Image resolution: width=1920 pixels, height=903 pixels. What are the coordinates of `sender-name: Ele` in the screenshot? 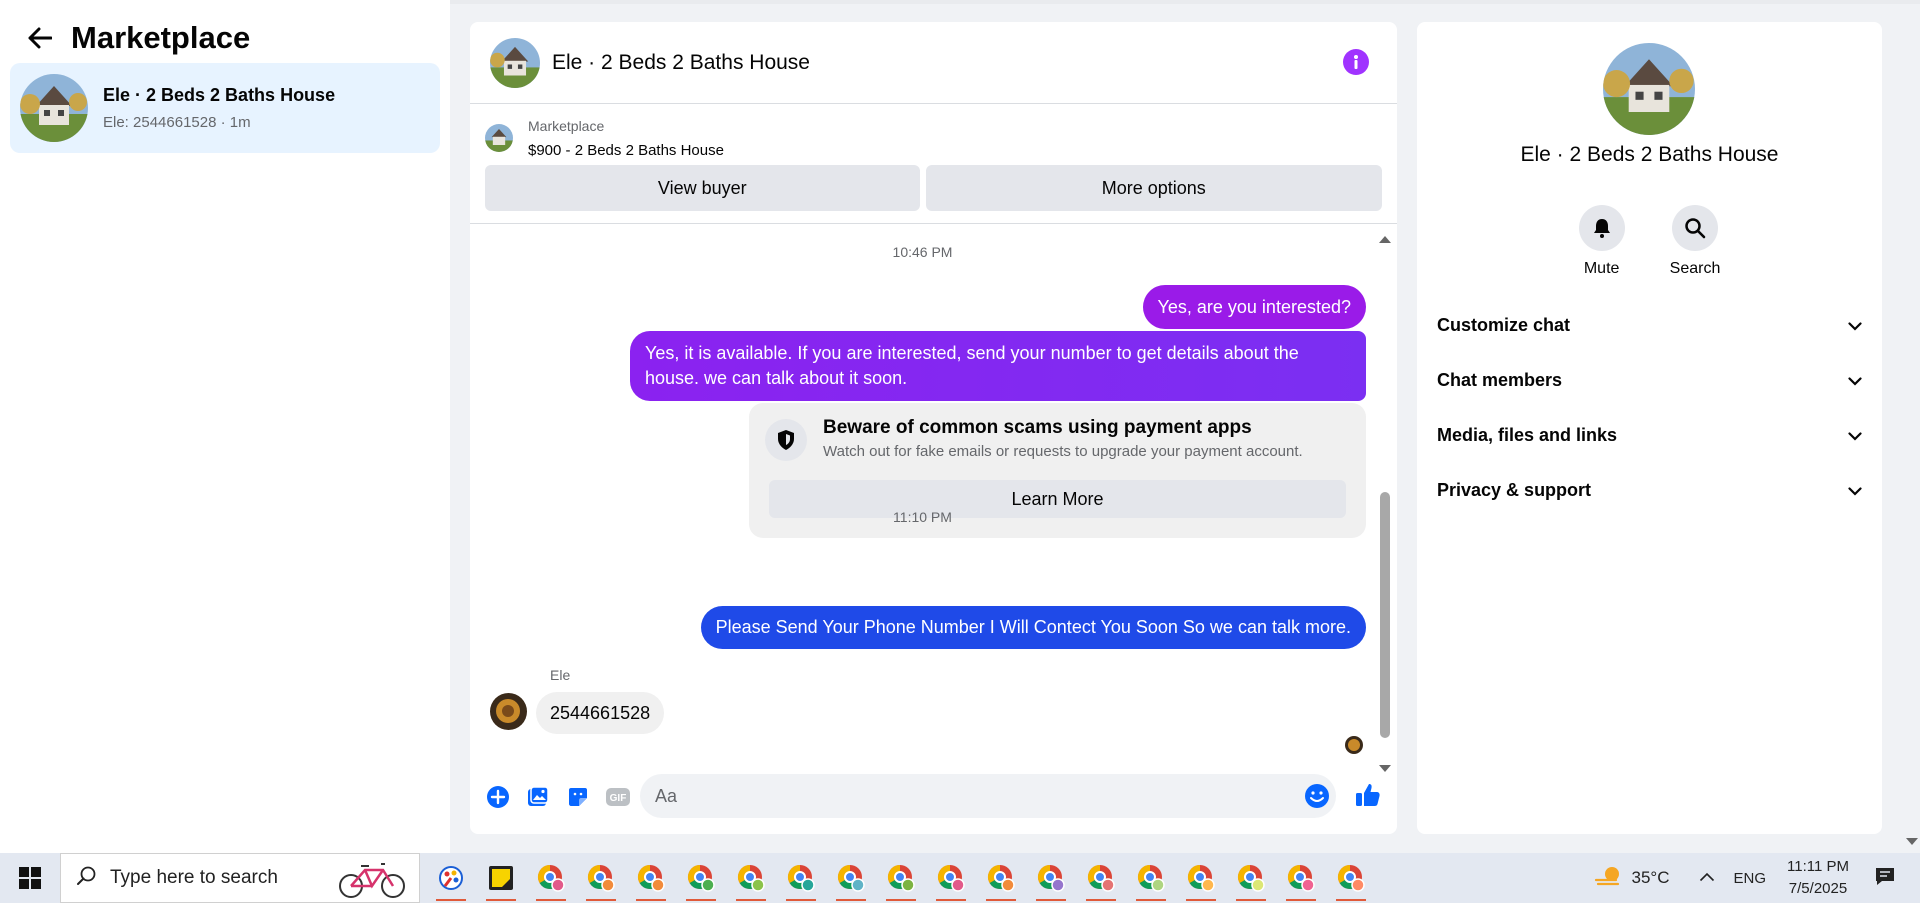 It's located at (560, 675).